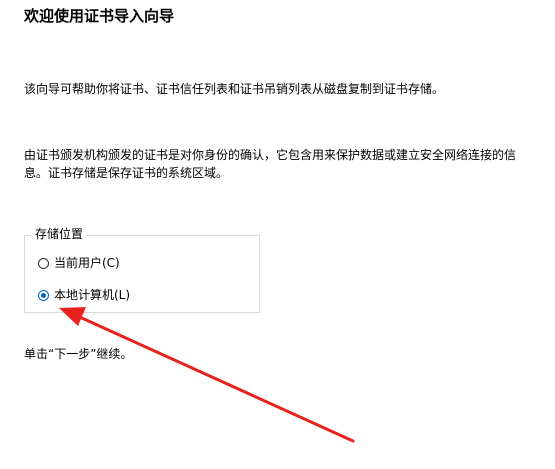  I want to click on annotation-arrow-shaft, so click(213, 377).